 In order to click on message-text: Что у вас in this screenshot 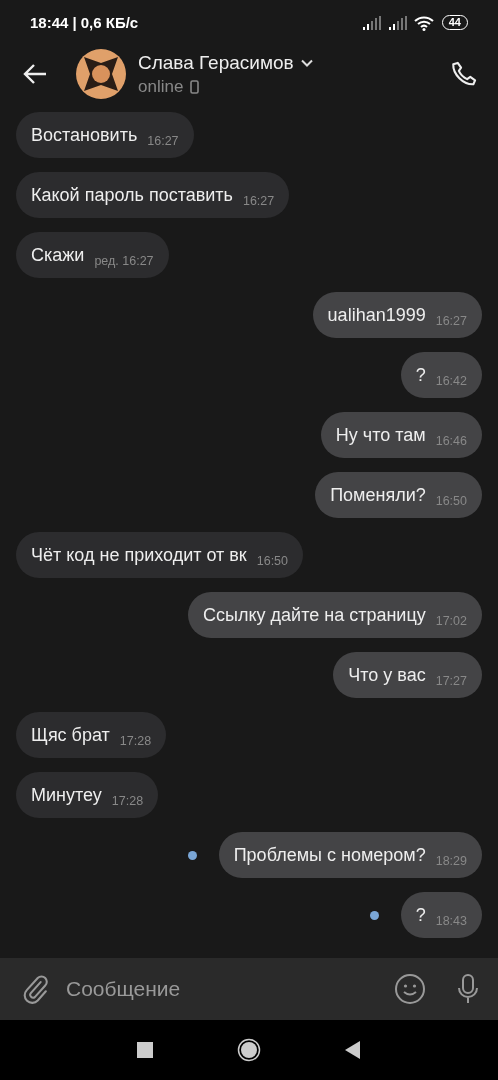, I will do `click(387, 675)`.